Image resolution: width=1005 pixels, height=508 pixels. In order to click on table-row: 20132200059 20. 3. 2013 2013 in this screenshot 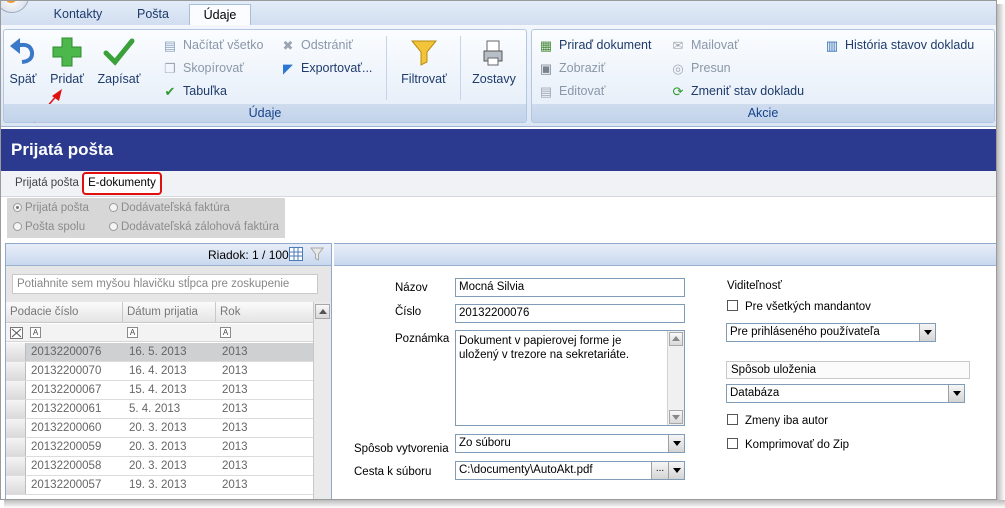, I will do `click(159, 447)`.